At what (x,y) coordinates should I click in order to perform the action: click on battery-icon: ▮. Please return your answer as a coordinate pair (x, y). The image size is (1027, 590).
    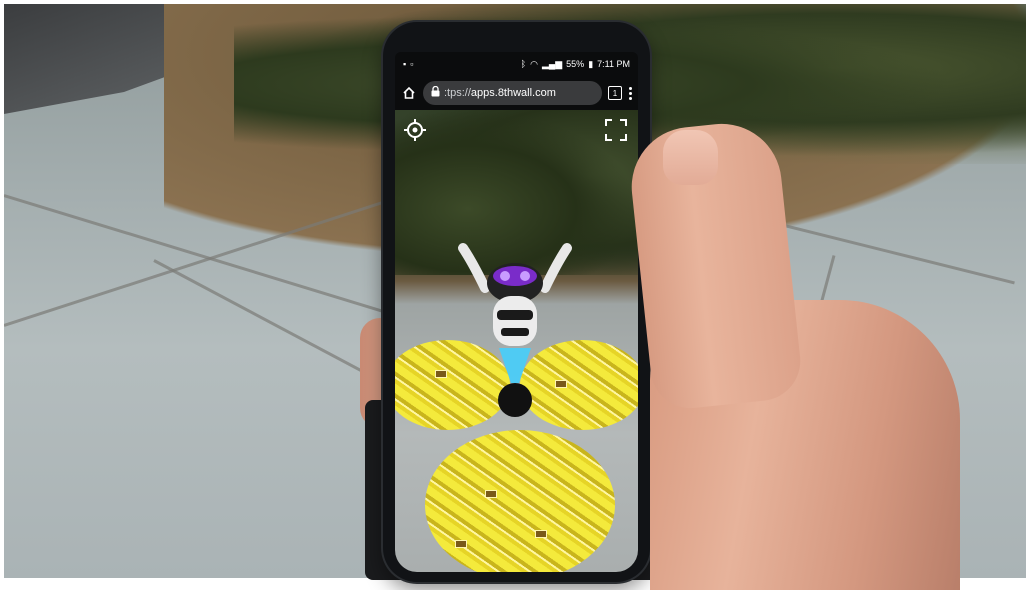
    Looking at the image, I should click on (591, 63).